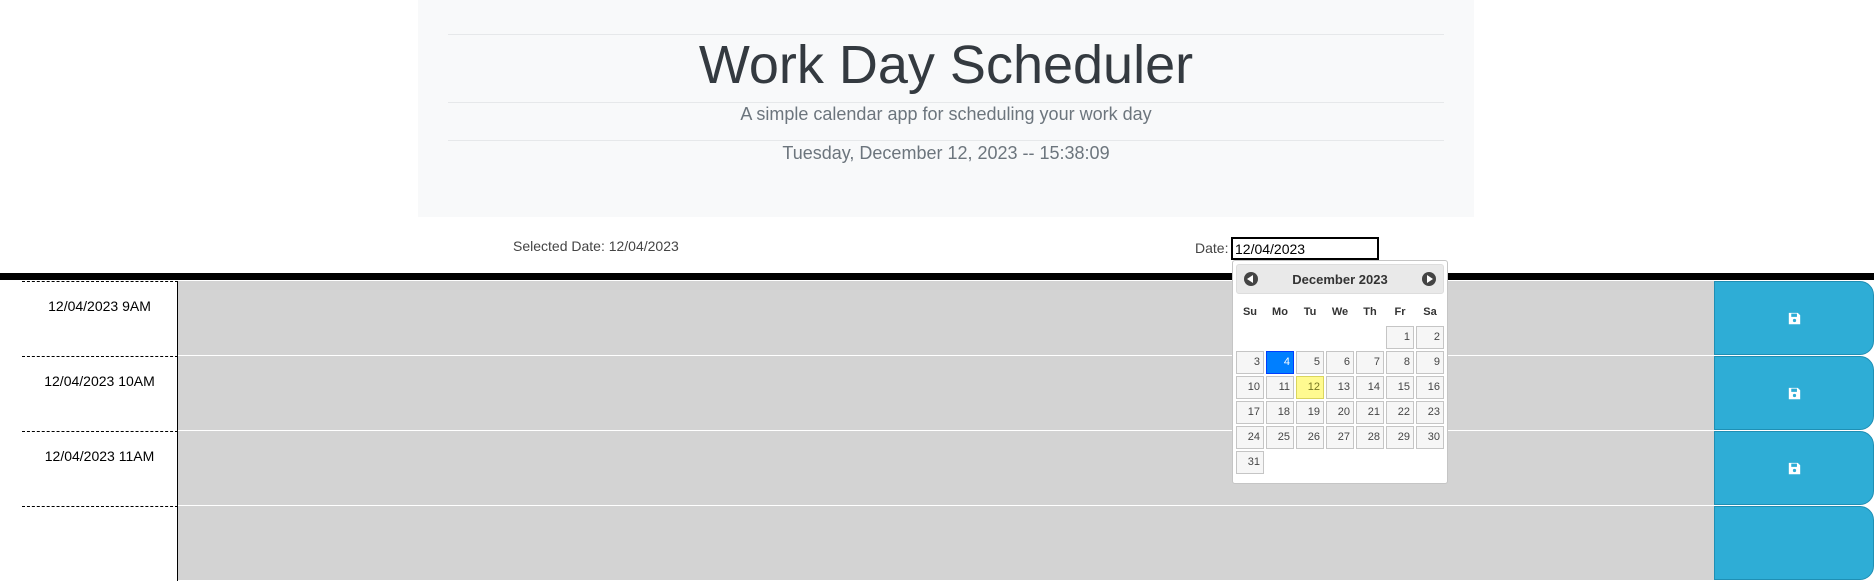 The width and height of the screenshot is (1874, 581). I want to click on calendar-day: 13, so click(1340, 387).